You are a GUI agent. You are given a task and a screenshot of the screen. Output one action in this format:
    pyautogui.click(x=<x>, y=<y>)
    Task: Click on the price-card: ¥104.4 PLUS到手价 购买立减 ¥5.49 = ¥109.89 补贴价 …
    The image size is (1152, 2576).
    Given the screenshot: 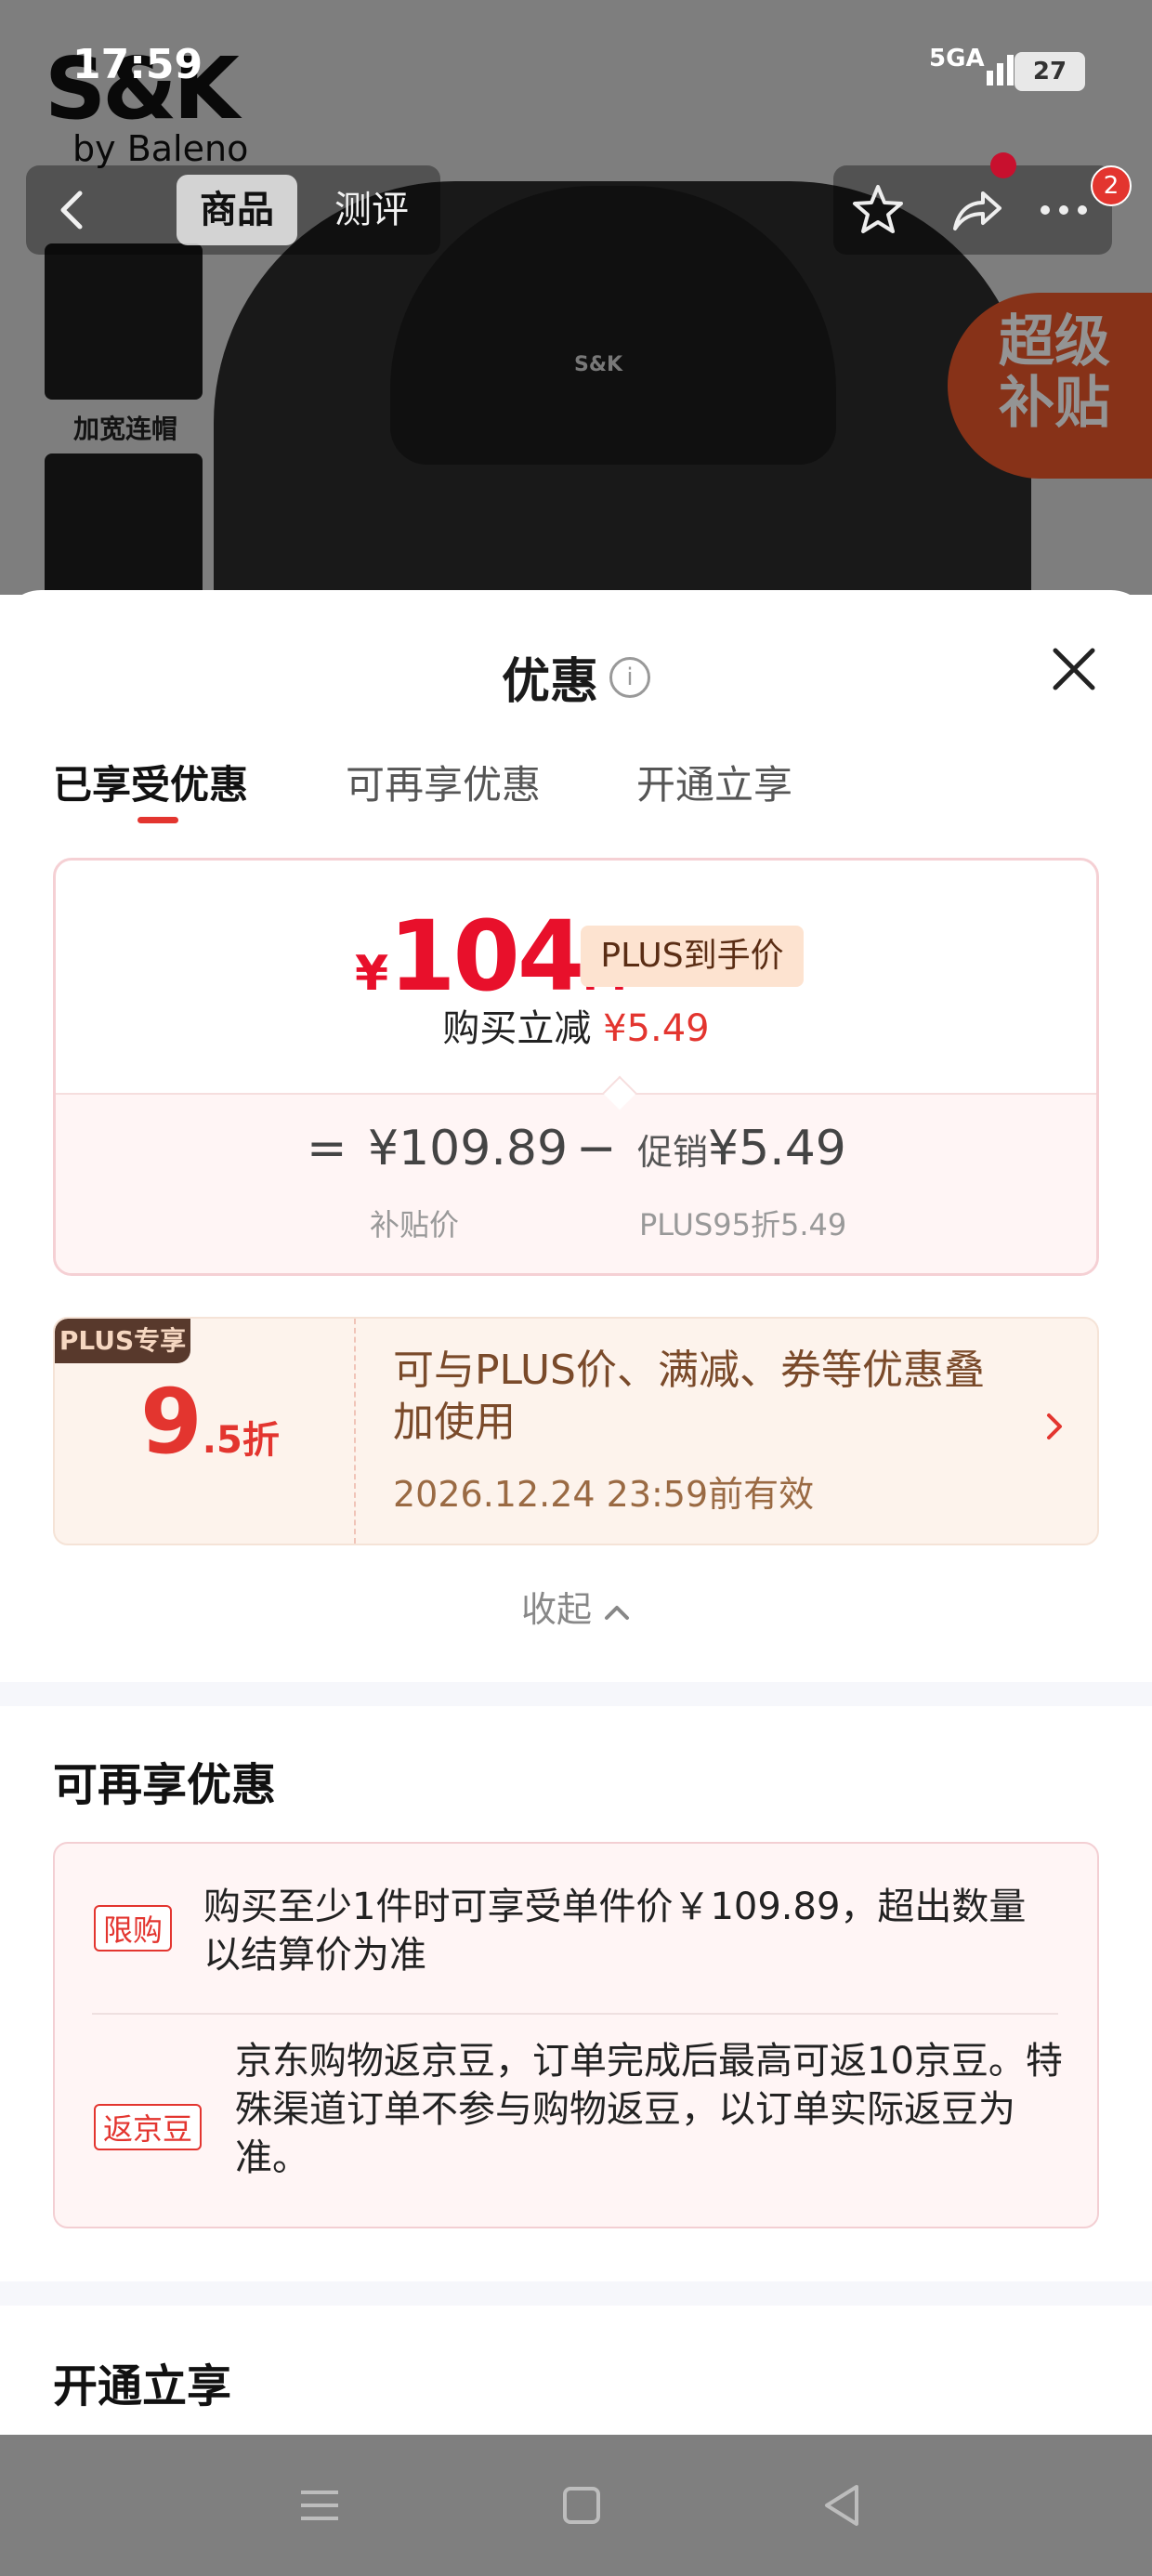 What is the action you would take?
    pyautogui.click(x=576, y=1067)
    